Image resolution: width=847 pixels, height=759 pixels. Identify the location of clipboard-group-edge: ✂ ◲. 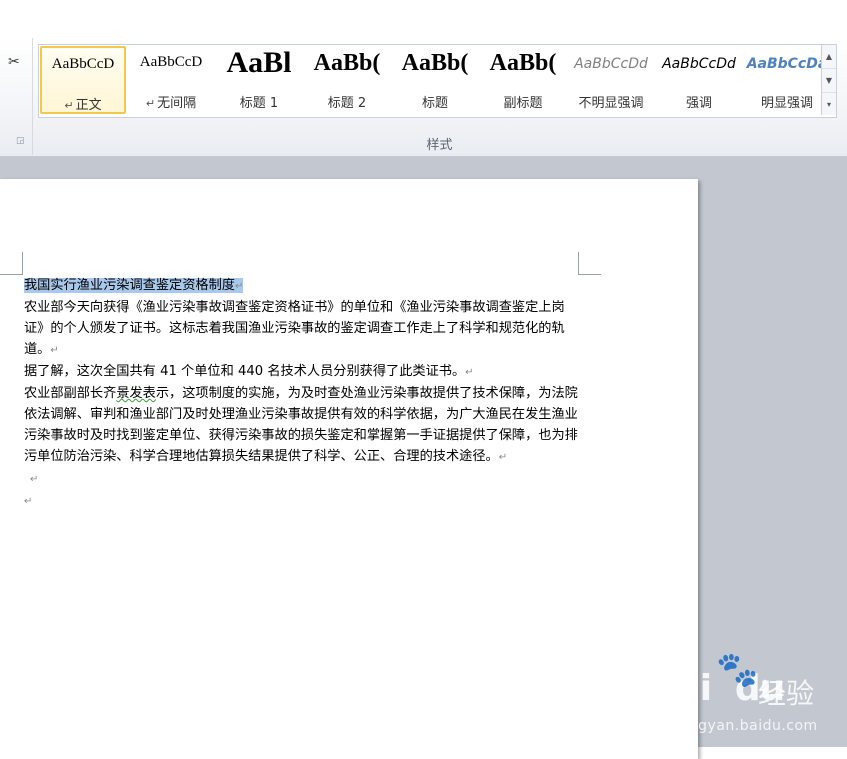
(16, 96).